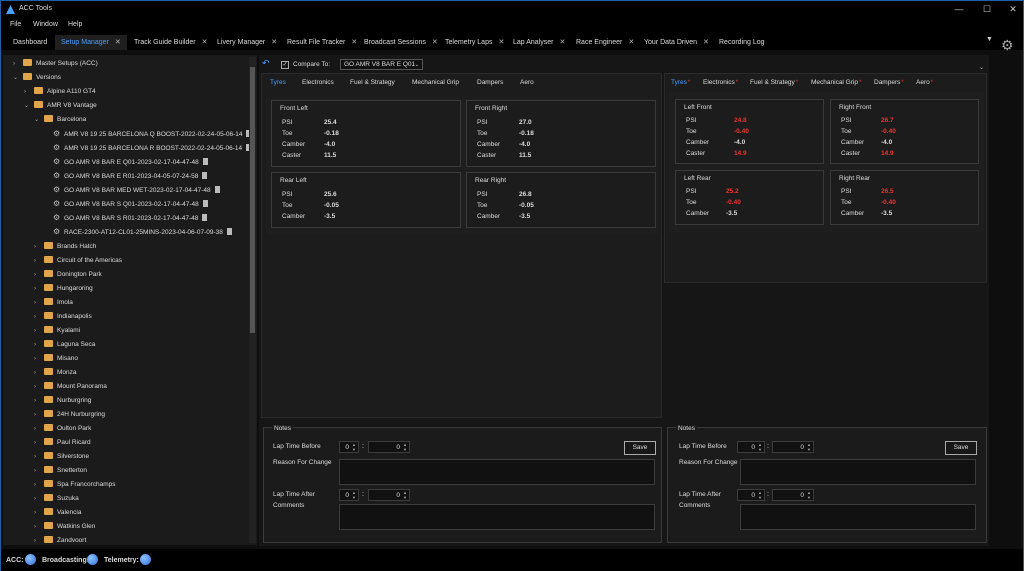 This screenshot has height=571, width=1024. I want to click on tree-track-item: › Misano, so click(56, 358).